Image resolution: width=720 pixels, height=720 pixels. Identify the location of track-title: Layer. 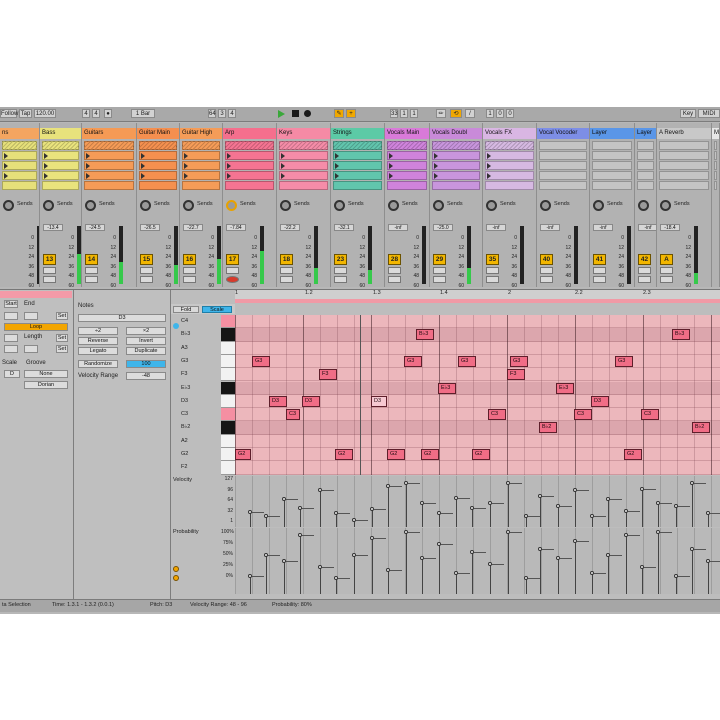
(645, 133).